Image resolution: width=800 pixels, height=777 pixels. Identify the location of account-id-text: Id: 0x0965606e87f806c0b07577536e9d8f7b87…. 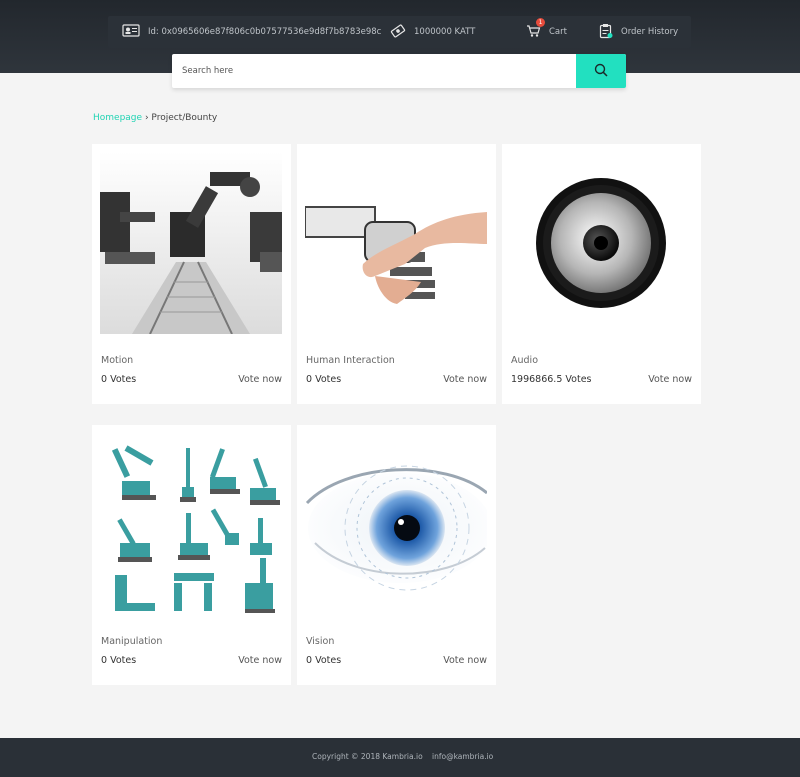
(265, 32).